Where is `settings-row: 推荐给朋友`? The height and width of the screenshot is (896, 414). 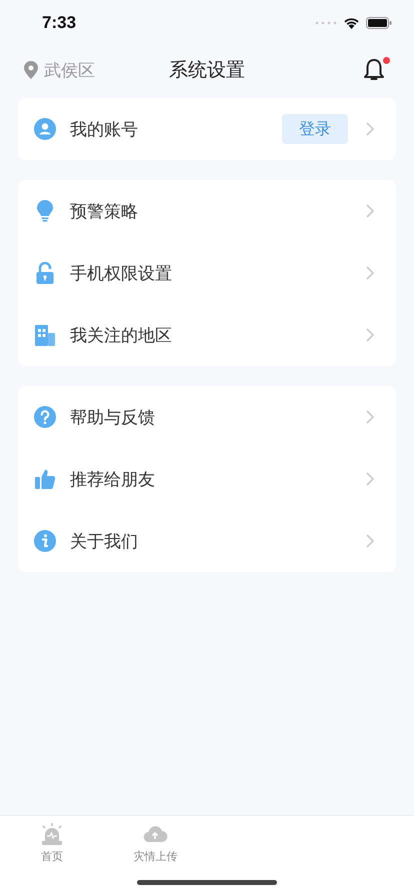
settings-row: 推荐给朋友 is located at coordinates (207, 479).